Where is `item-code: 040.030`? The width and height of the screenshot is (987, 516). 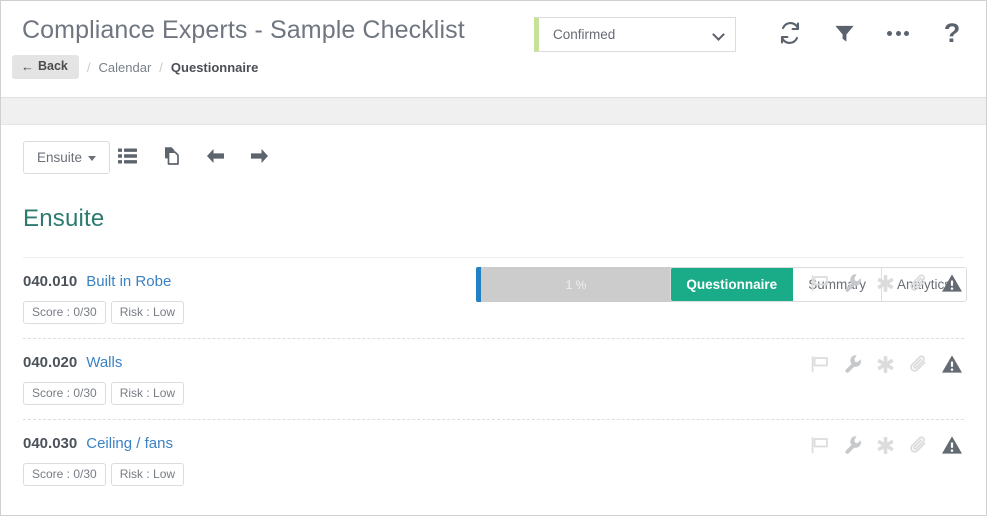
item-code: 040.030 is located at coordinates (50, 443).